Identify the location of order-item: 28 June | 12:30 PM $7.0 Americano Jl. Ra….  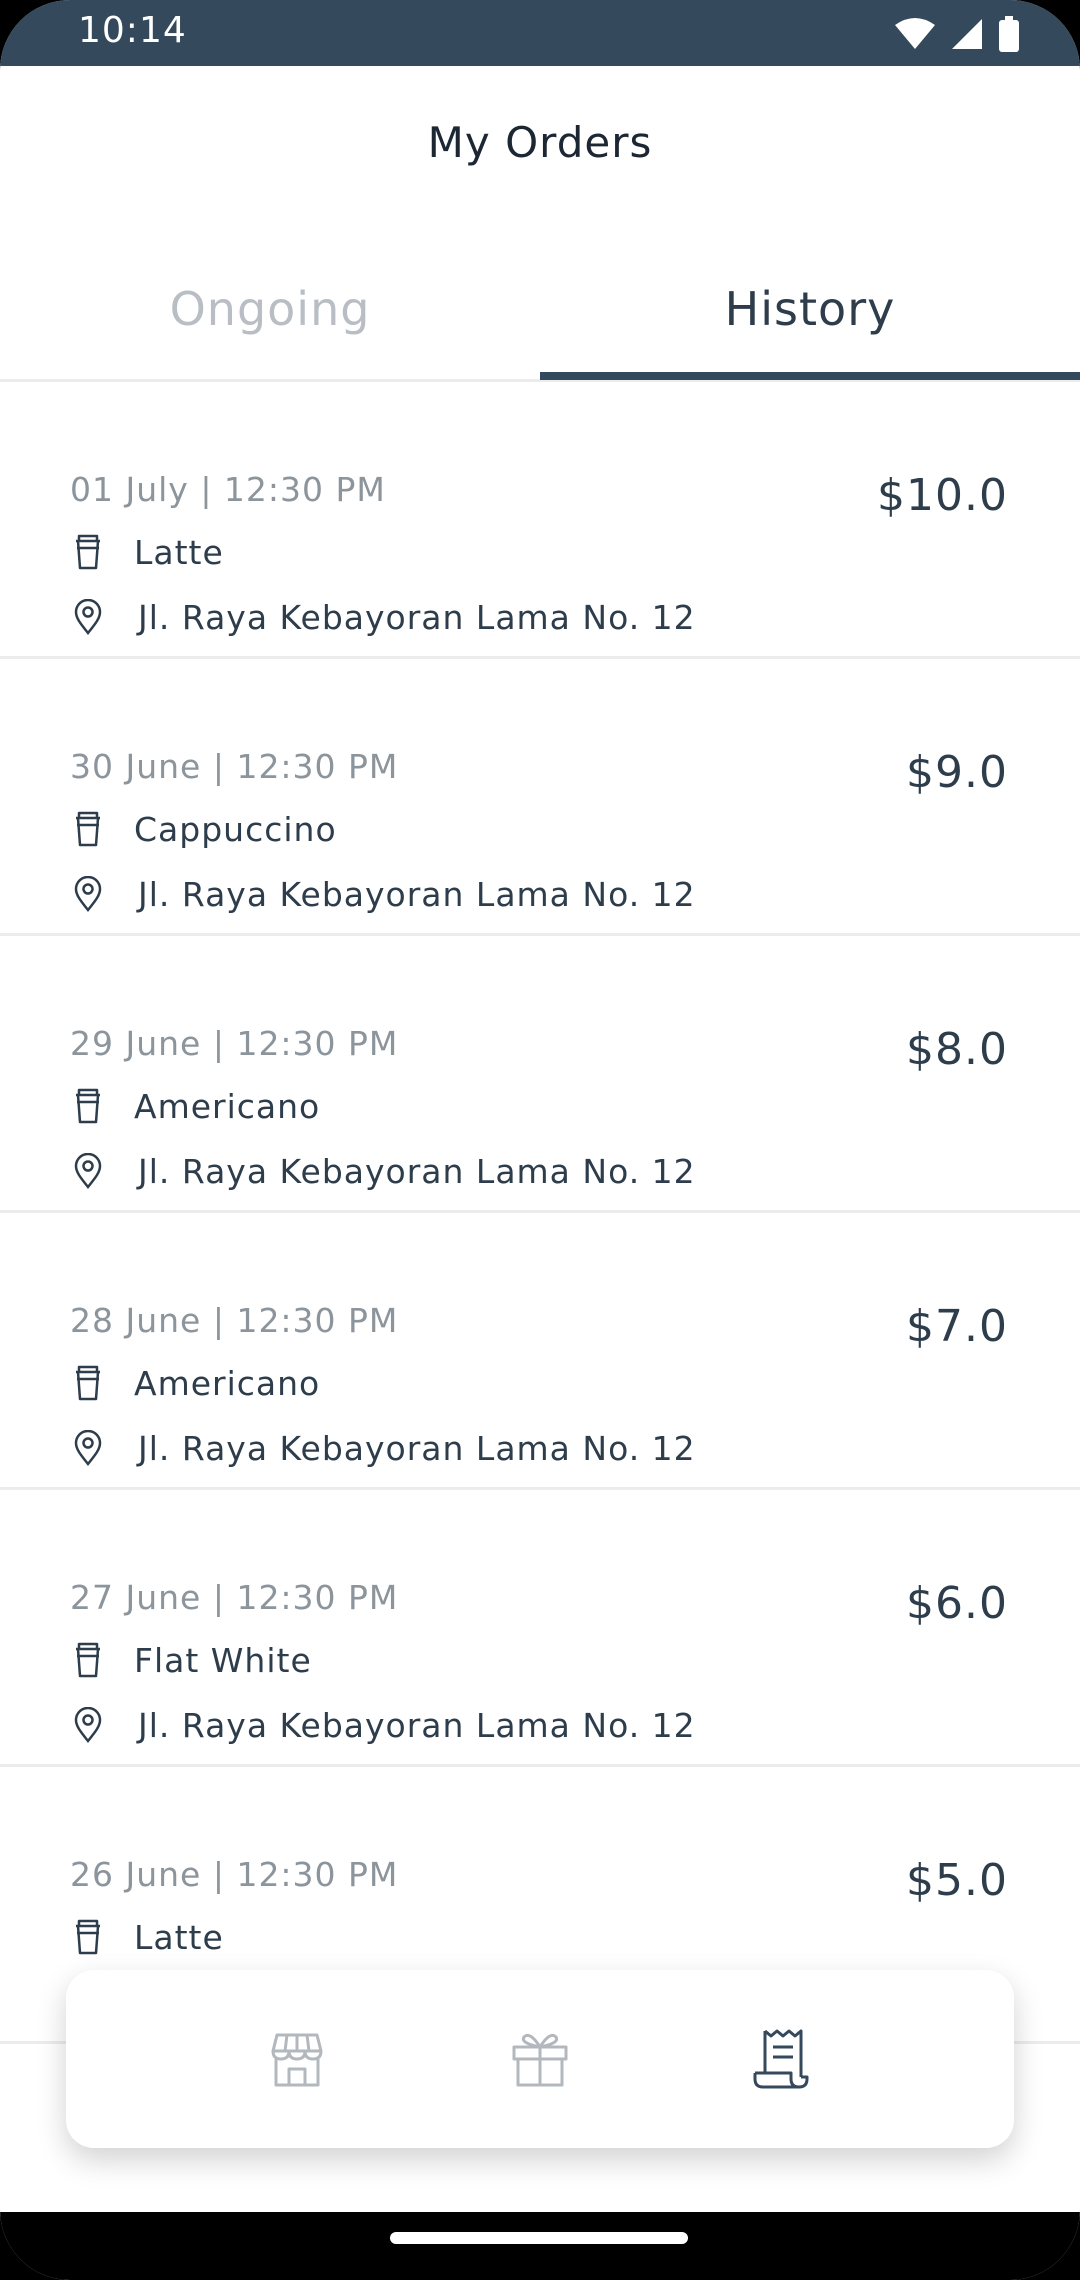
(540, 1351).